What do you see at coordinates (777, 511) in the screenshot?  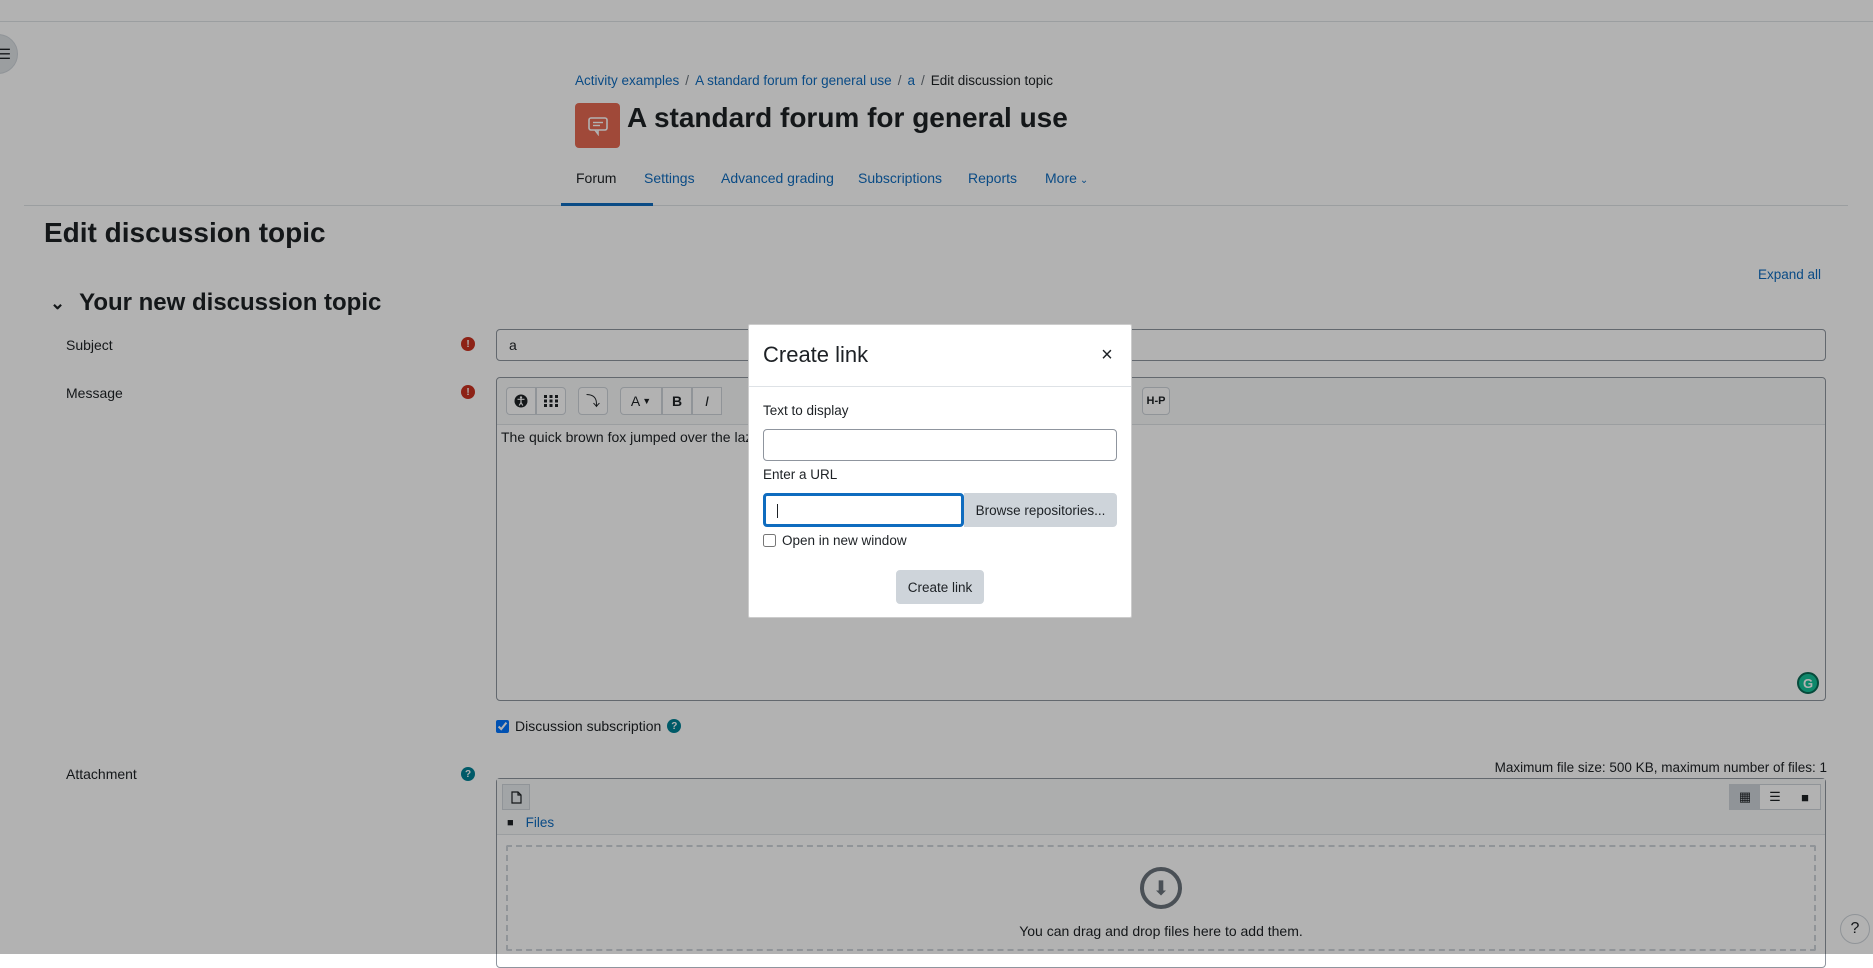 I see `text-caret` at bounding box center [777, 511].